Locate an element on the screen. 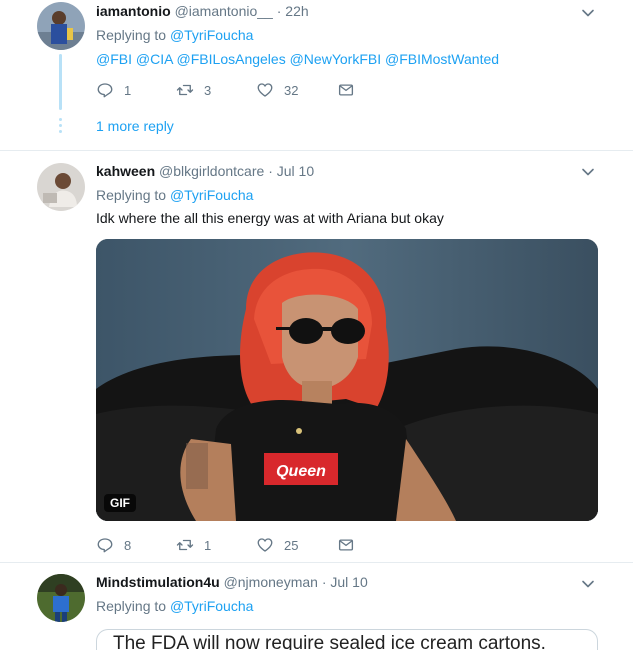 This screenshot has height=650, width=633. timestamp: 22h is located at coordinates (296, 11).